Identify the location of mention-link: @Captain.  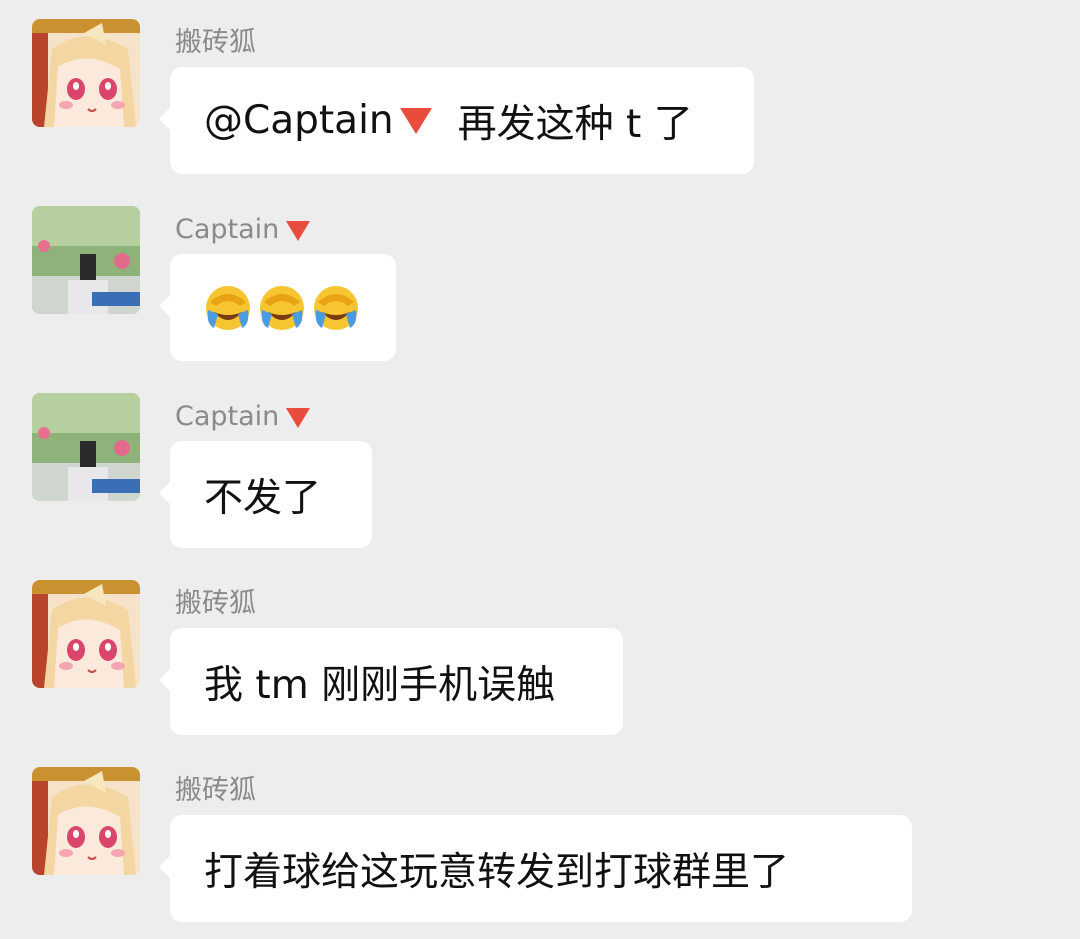
(299, 120).